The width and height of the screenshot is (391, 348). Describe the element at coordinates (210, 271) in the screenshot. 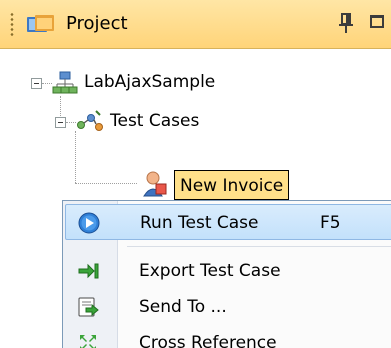

I see `menu-item-label: Export Test Case` at that location.